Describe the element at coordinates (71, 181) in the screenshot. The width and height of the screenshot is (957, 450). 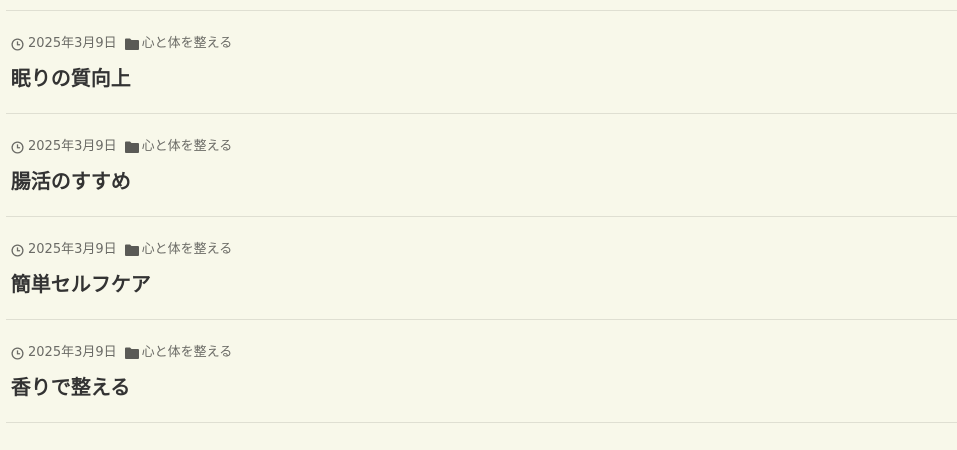
I see `post-title-link: 腸活のすすめ` at that location.